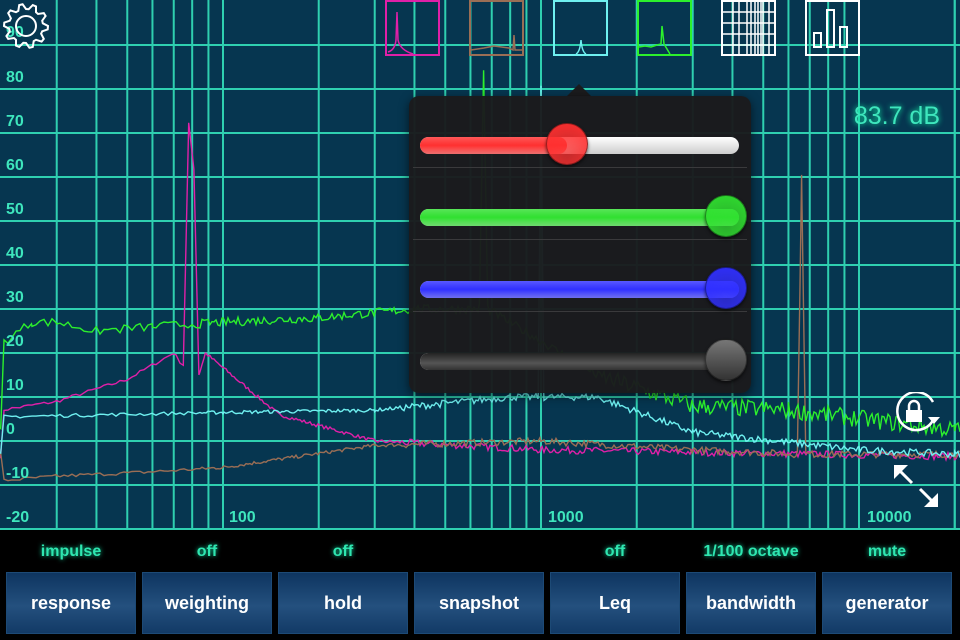 The image size is (960, 640). I want to click on y-tick-label: 60, so click(15, 165).